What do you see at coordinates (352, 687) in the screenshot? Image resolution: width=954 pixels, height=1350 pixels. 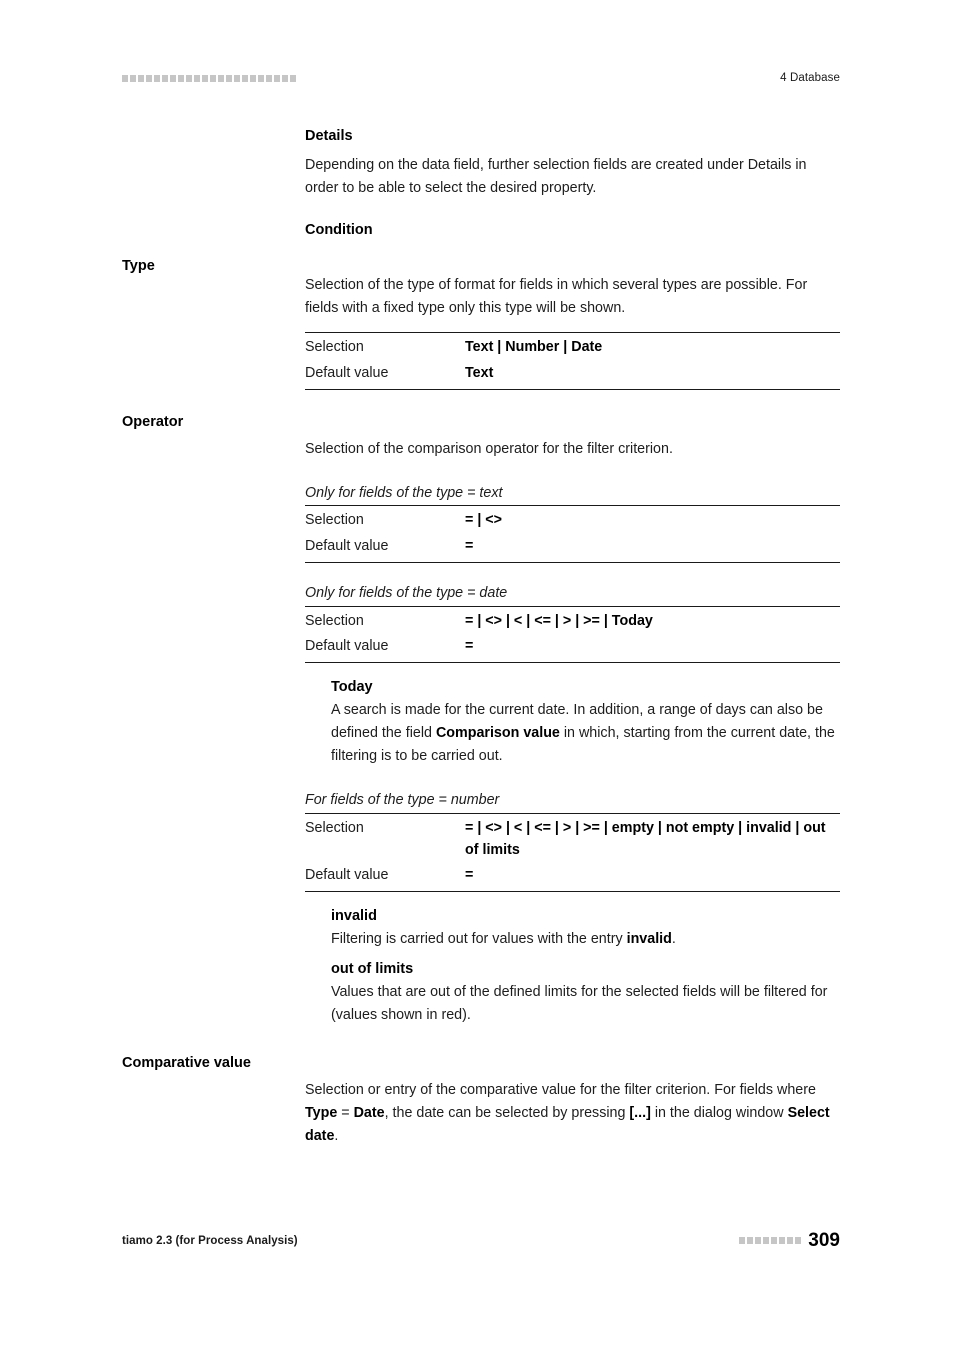 I see `today-term: Today` at bounding box center [352, 687].